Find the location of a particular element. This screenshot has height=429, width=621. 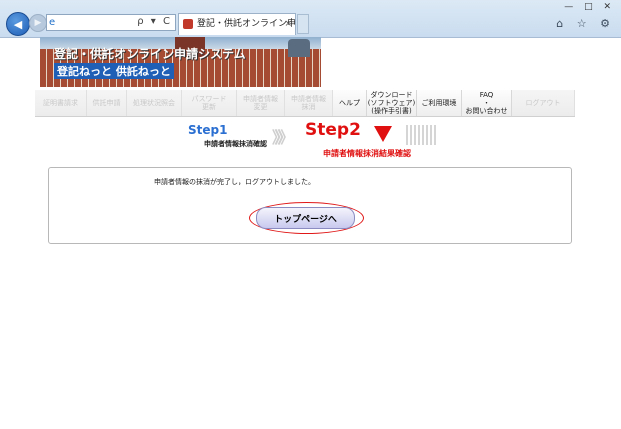

menu-item-8: ご利用環境 is located at coordinates (439, 103).